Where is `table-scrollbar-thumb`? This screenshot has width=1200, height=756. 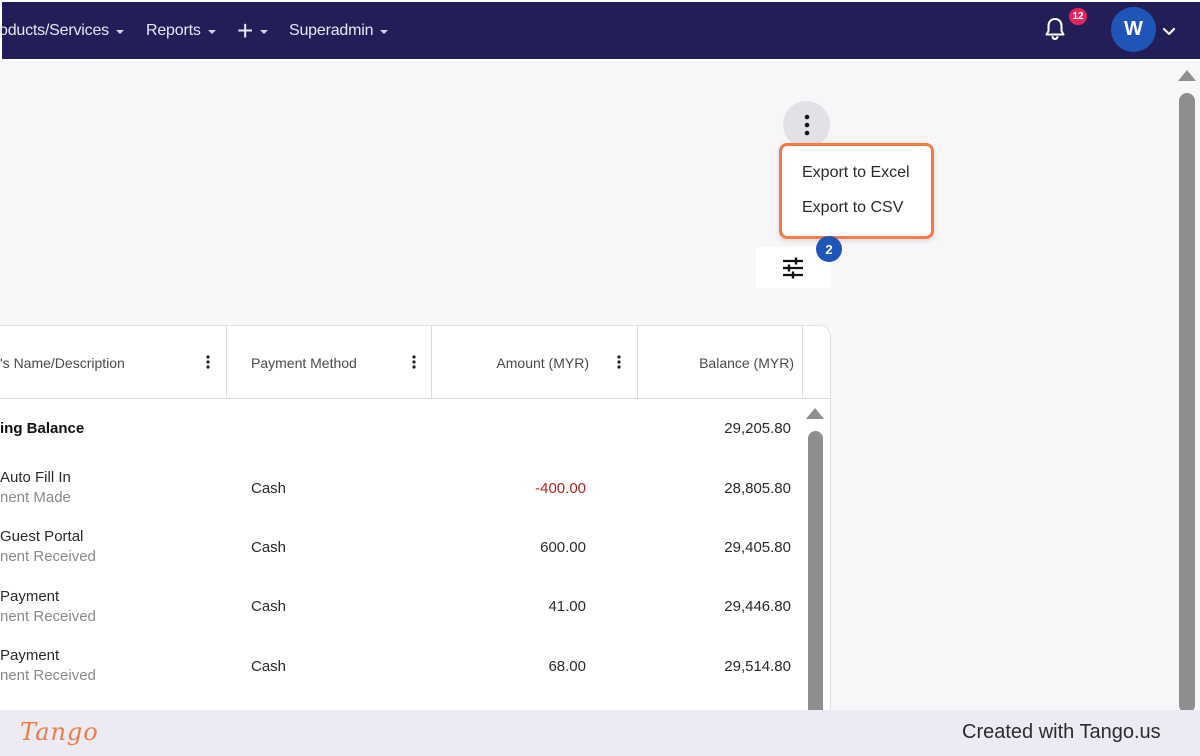
table-scrollbar-thumb is located at coordinates (815, 576).